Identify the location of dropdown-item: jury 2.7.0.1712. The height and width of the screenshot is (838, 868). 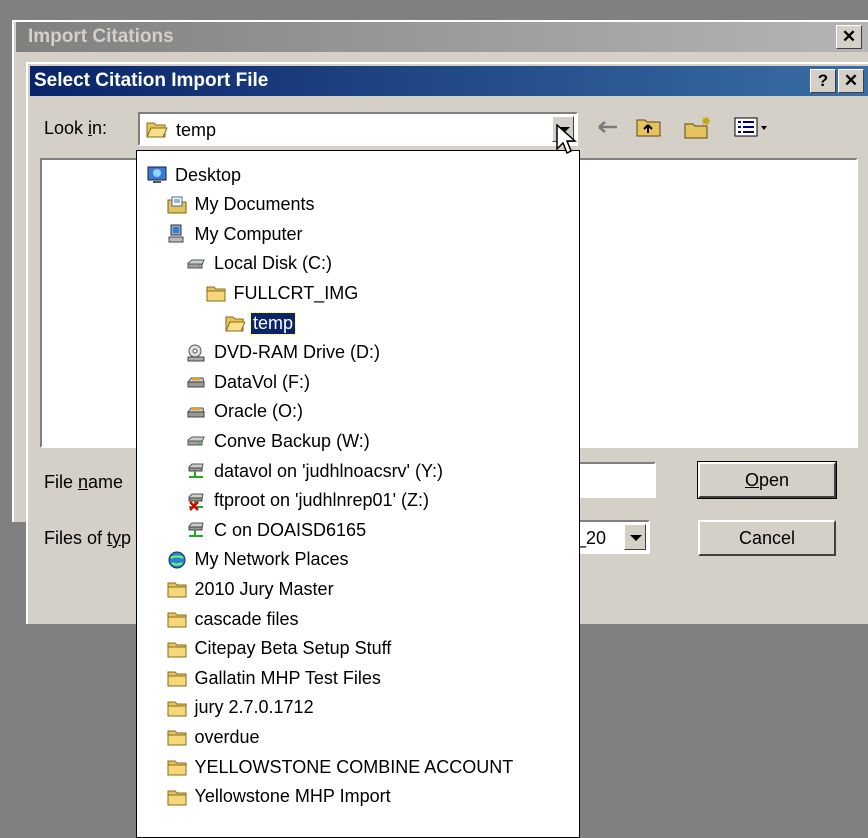
(241, 708).